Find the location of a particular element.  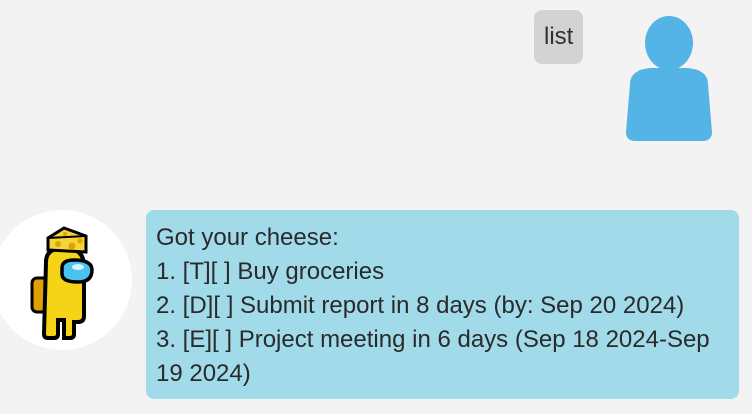

bot-avatar is located at coordinates (66, 280).